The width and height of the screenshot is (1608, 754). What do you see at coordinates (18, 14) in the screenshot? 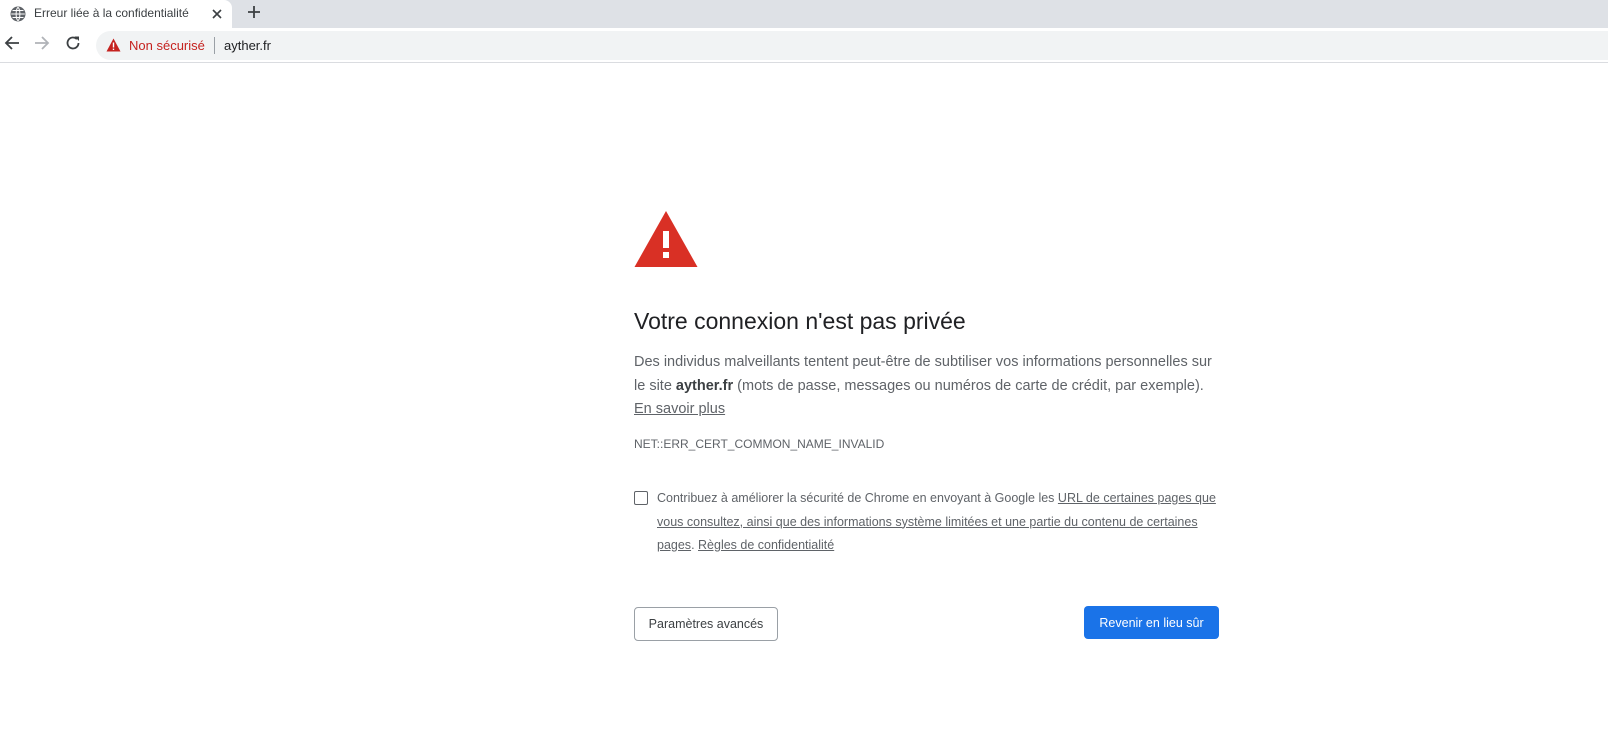
I see `globe-icon` at bounding box center [18, 14].